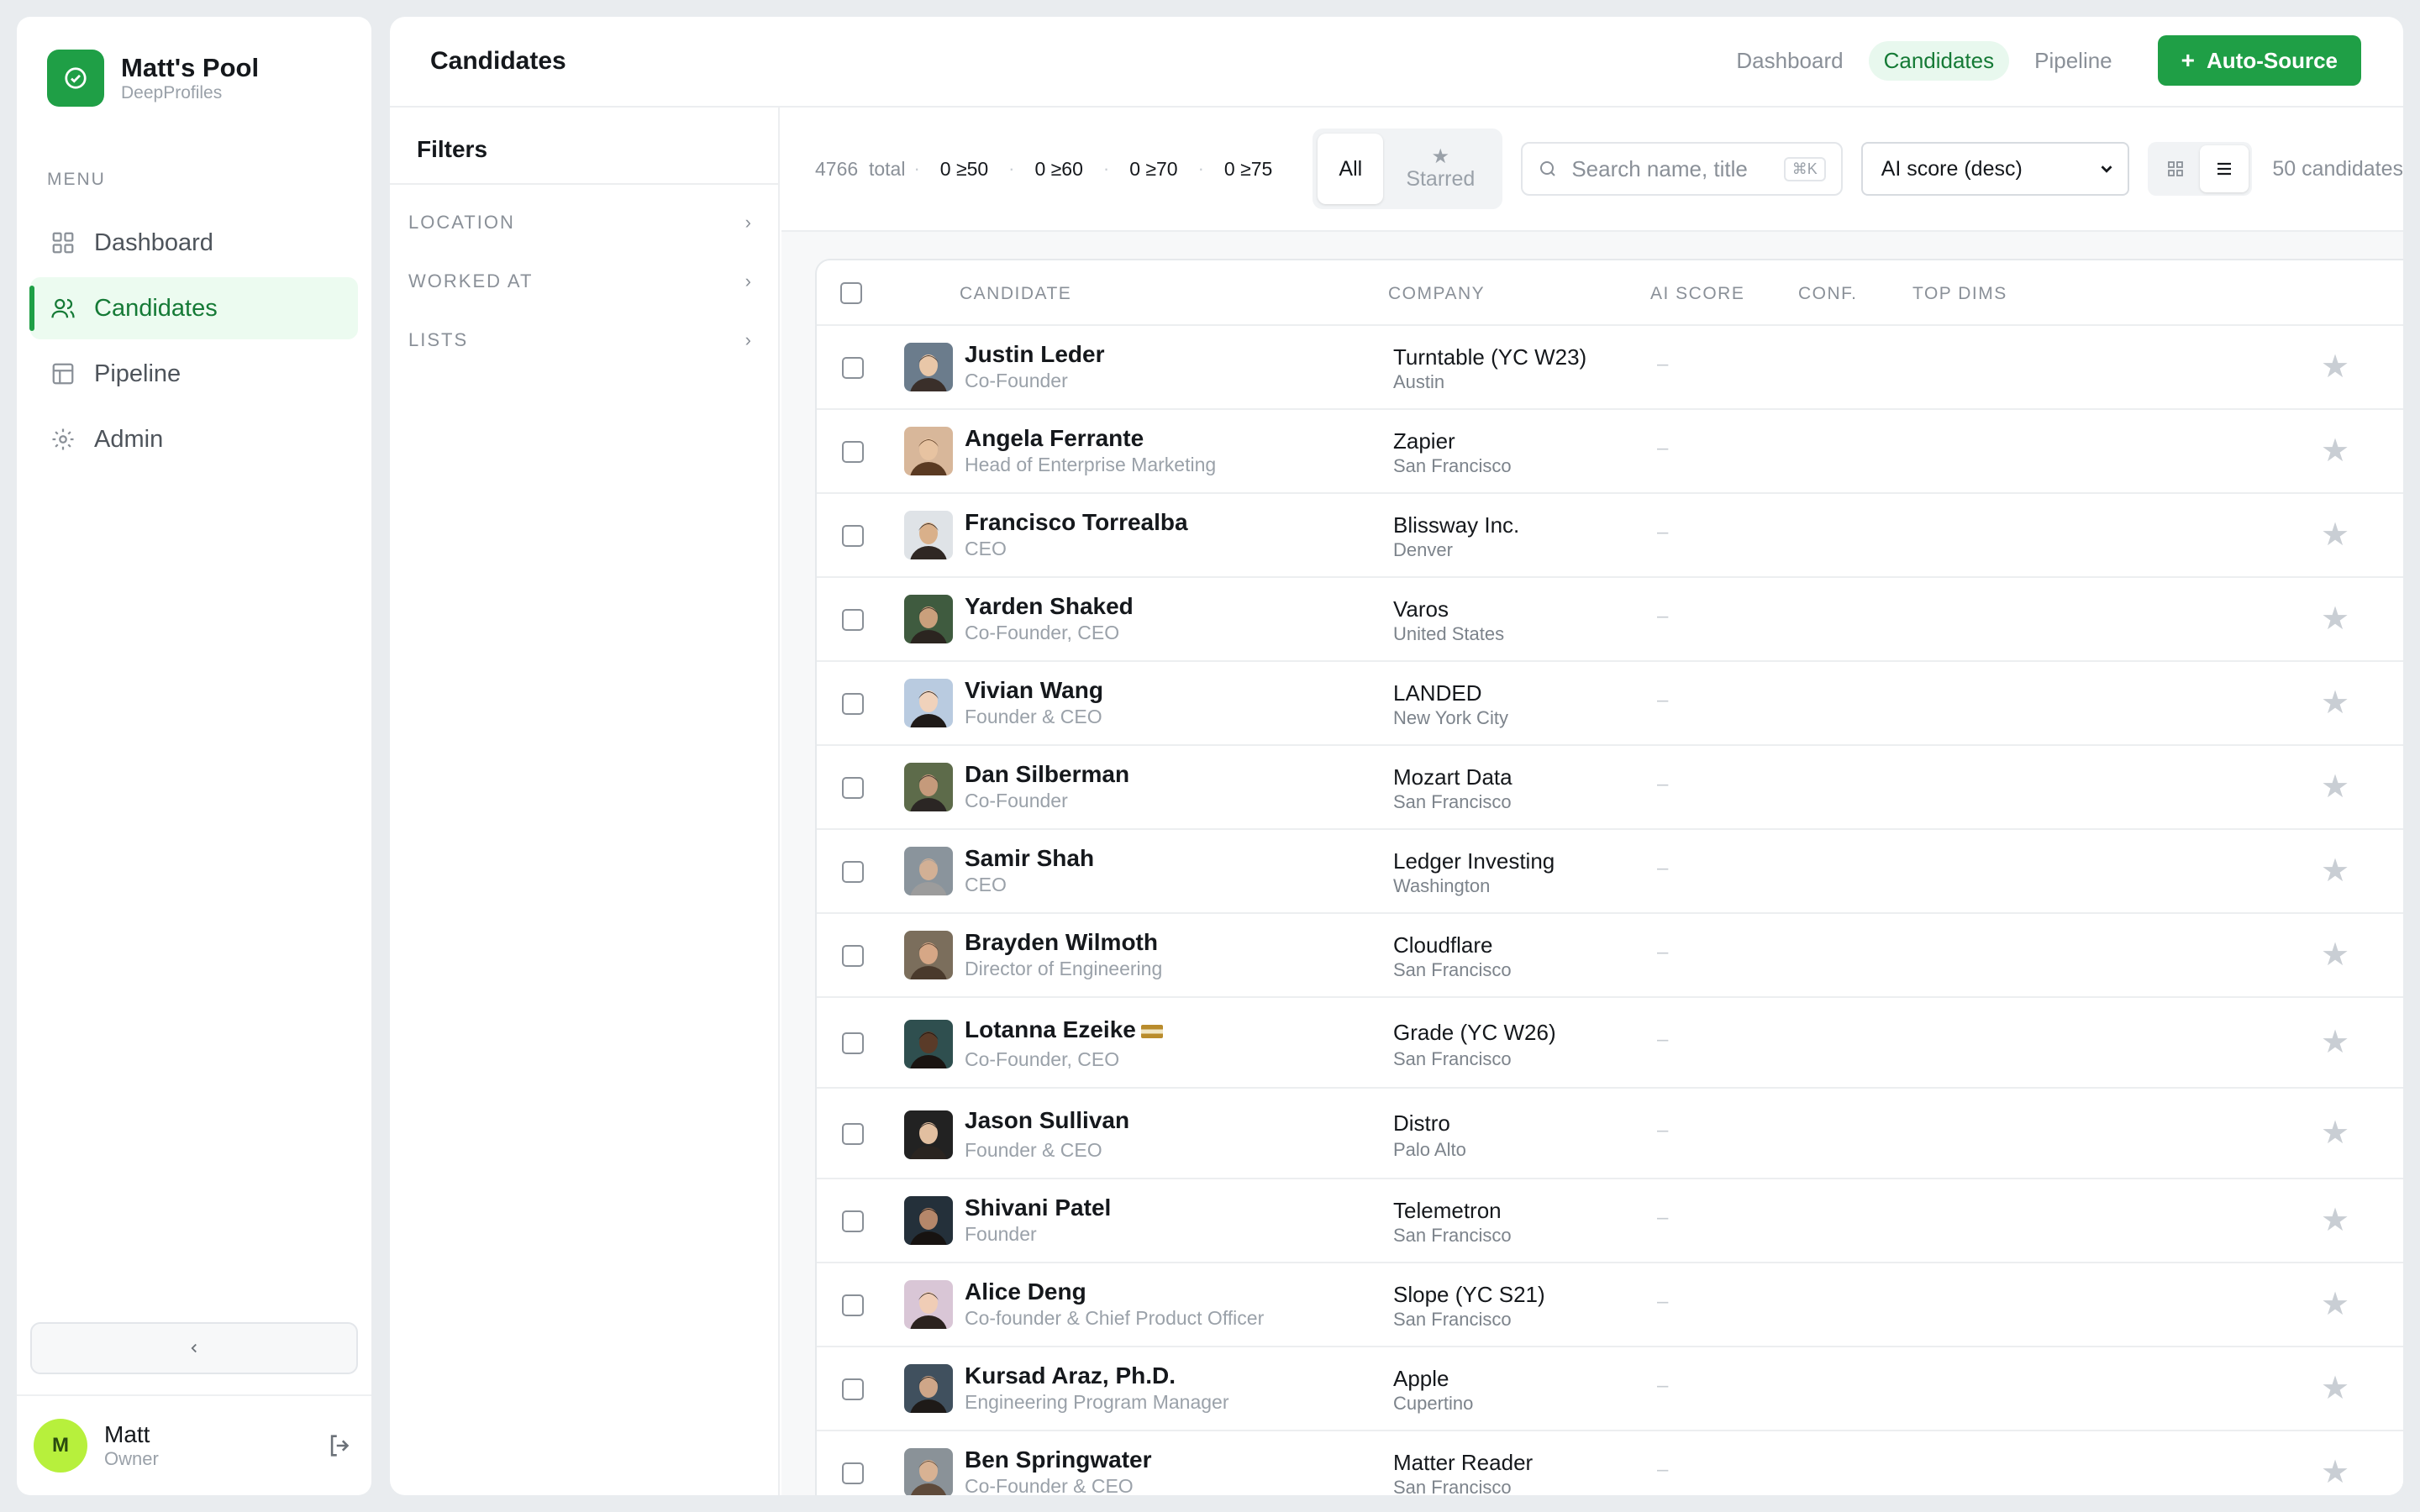 The image size is (2420, 1512). I want to click on column-header-company: COMPANY, so click(1437, 294).